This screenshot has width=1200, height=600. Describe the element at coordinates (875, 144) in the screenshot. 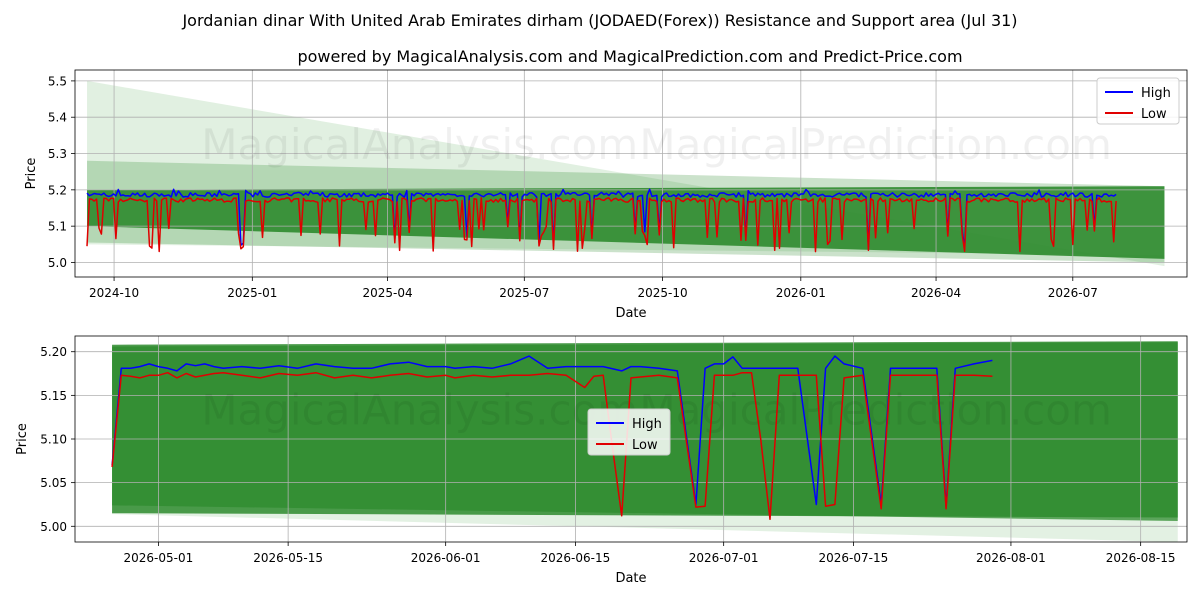

I see `watermark-prediction: MagicalPrediction.com` at that location.